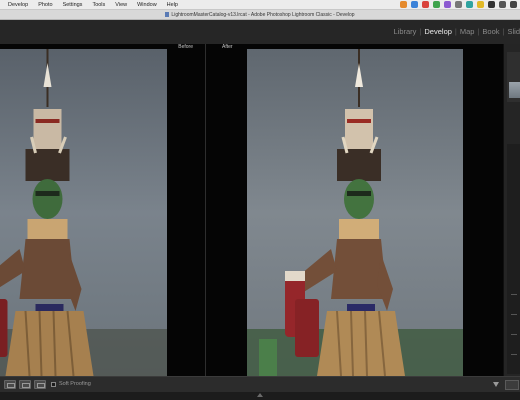 Image resolution: width=520 pixels, height=400 pixels. Describe the element at coordinates (75, 384) in the screenshot. I see `soft-proofing-label: Soft Proofing` at that location.